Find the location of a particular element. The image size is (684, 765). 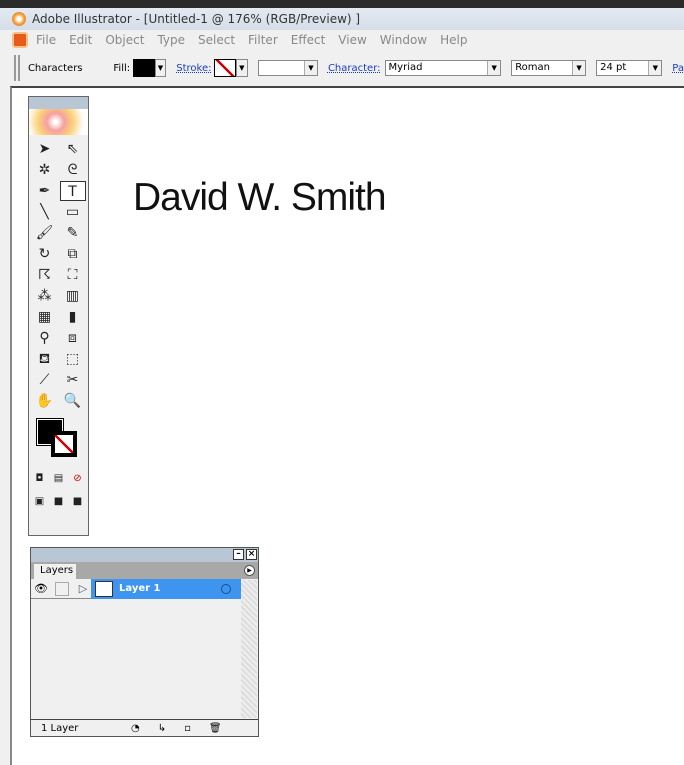

close-icon: × is located at coordinates (251, 554).